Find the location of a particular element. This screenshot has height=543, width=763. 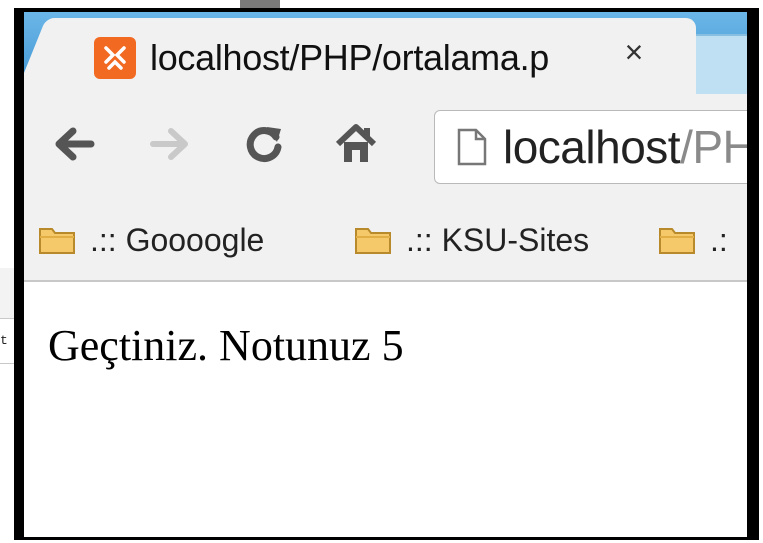

page-icon is located at coordinates (472, 147).